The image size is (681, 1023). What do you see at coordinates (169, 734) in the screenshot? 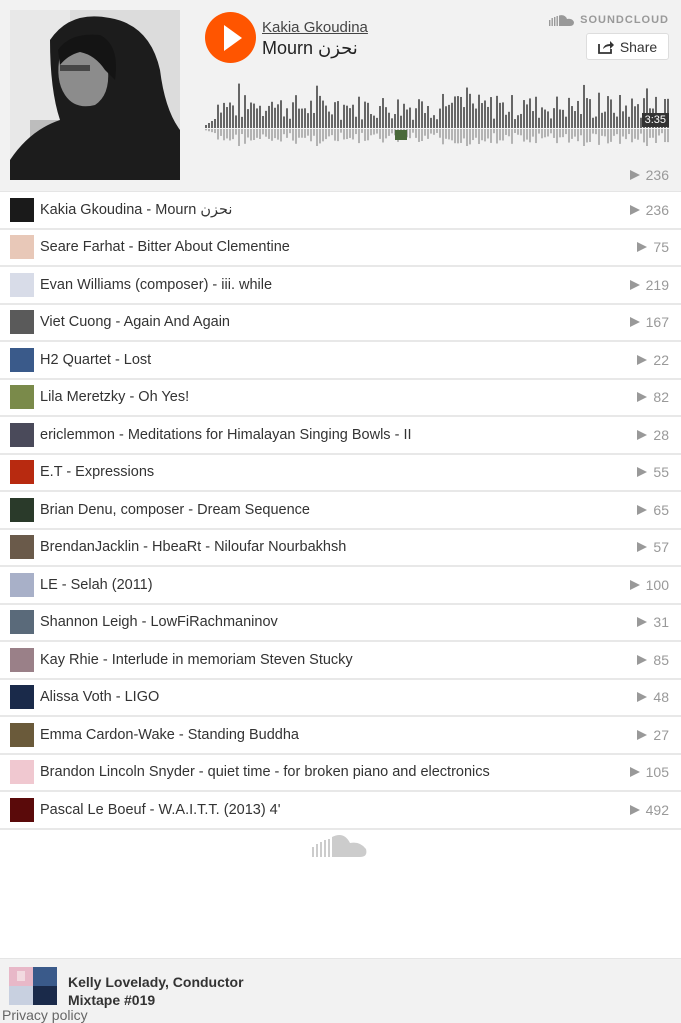
I see `track-label: Emma Cardon-Wake - Standing Buddha` at bounding box center [169, 734].